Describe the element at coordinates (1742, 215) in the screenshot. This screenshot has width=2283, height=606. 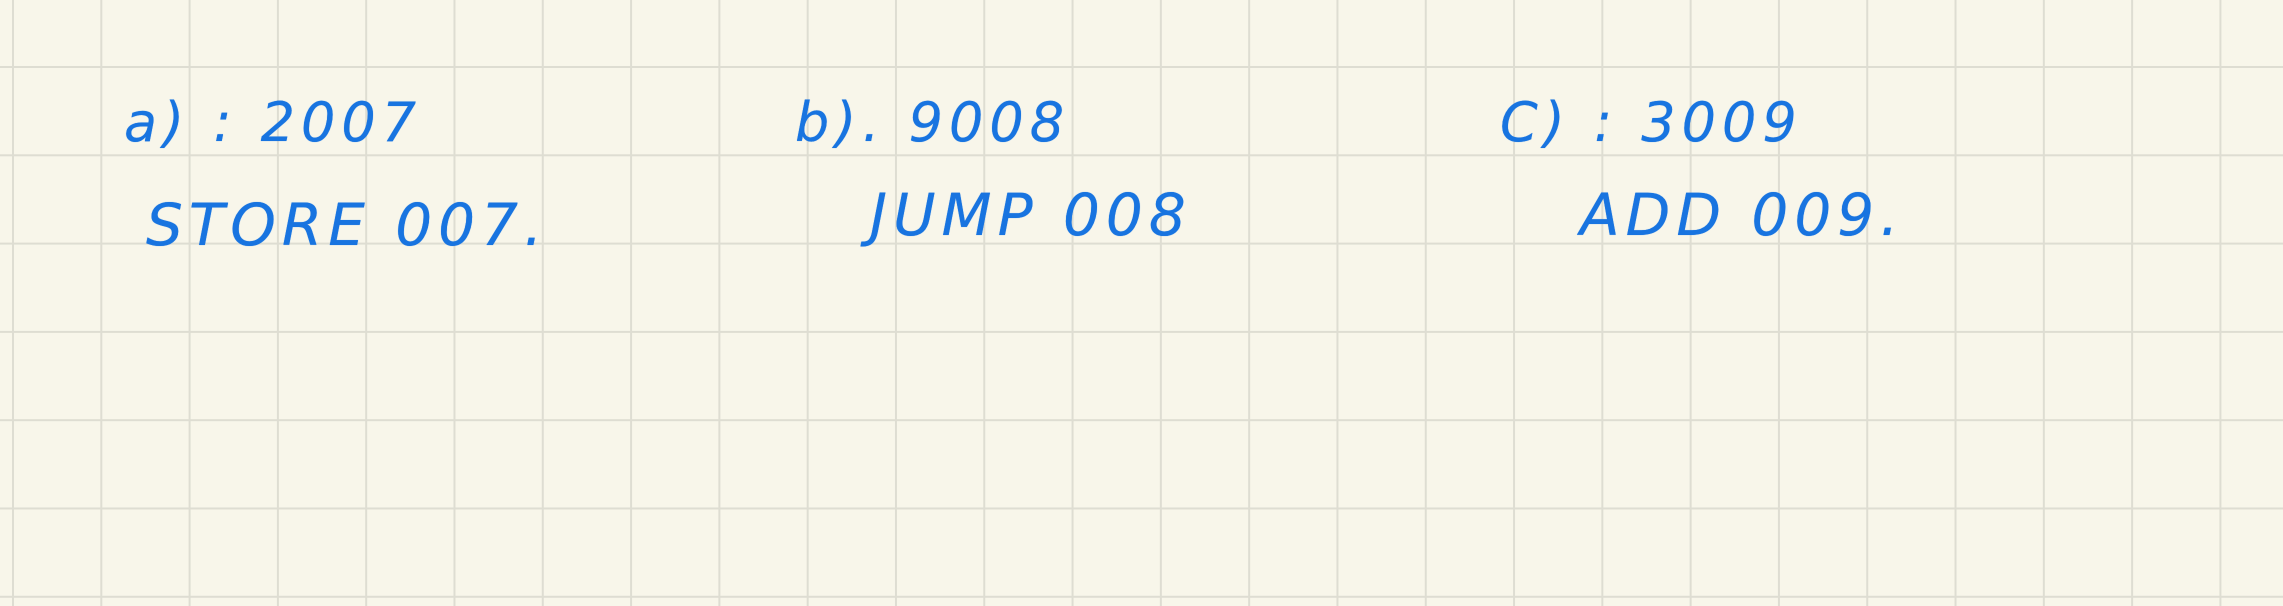
I see `answer-c-instruction: ADD 009.` at that location.